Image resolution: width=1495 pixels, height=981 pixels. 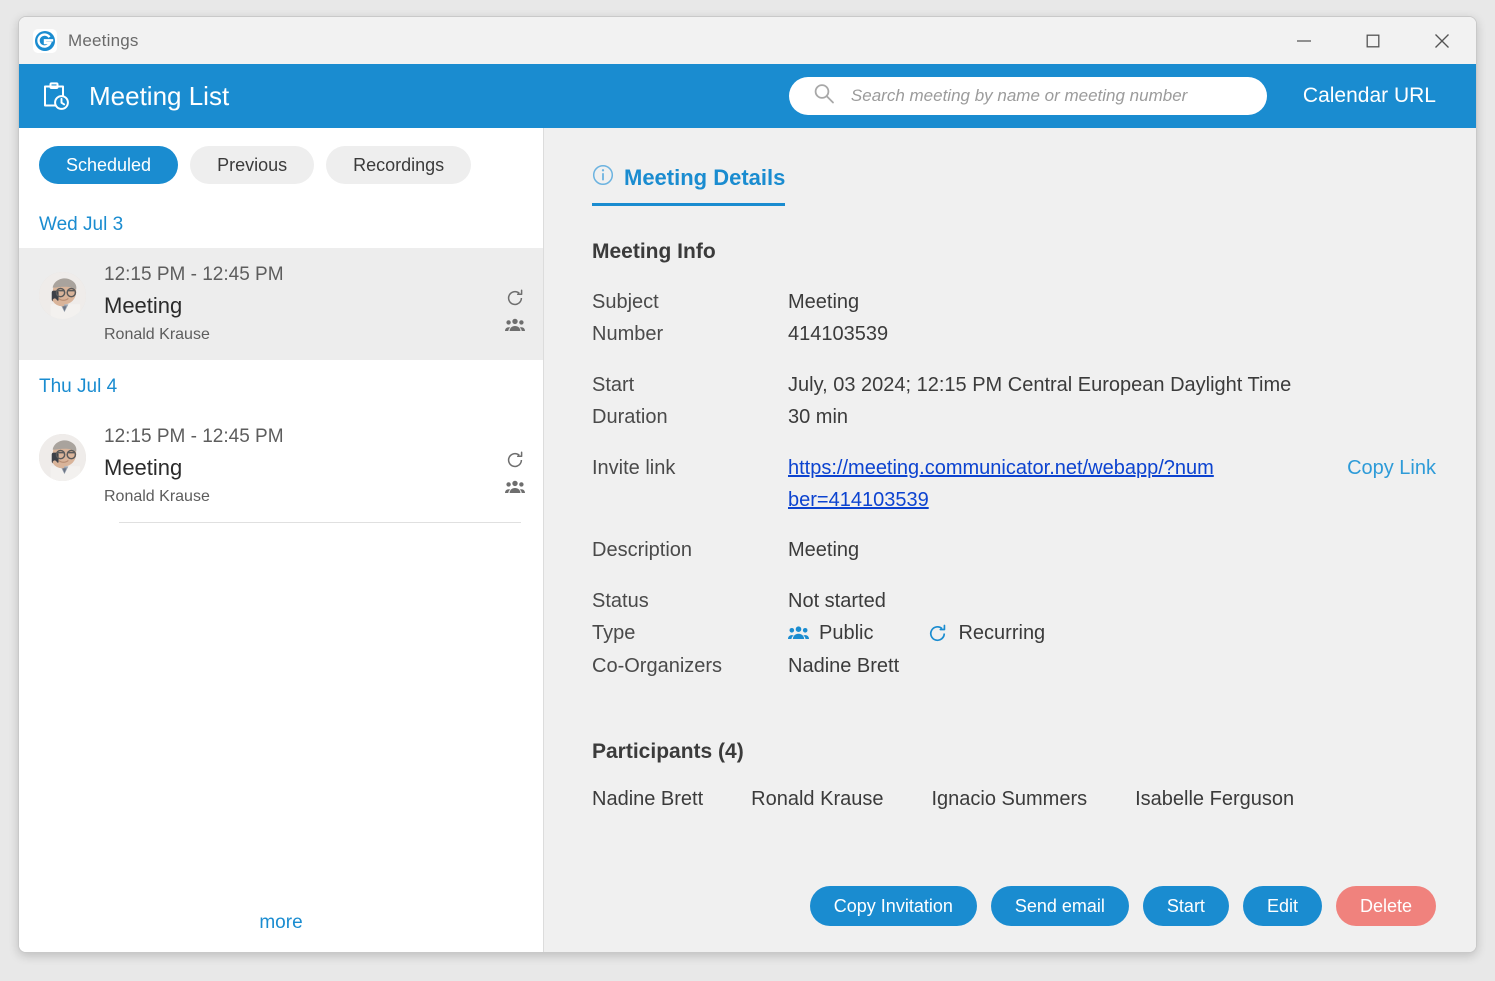 I want to click on invite-link-label: Invite link, so click(x=634, y=467).